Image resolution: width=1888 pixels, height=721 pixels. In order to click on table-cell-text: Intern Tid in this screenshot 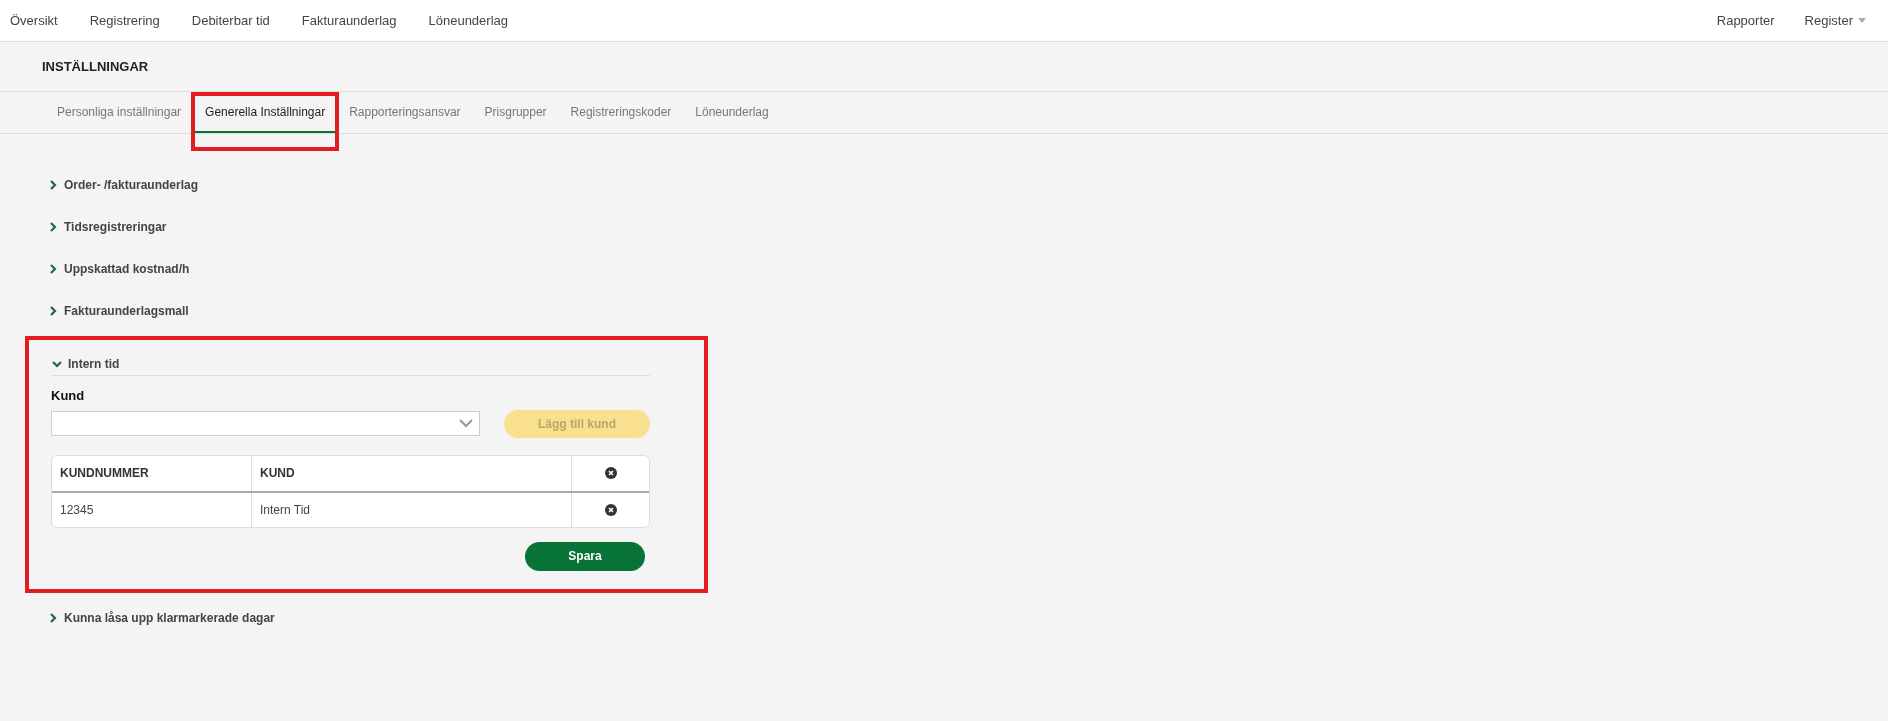, I will do `click(285, 510)`.